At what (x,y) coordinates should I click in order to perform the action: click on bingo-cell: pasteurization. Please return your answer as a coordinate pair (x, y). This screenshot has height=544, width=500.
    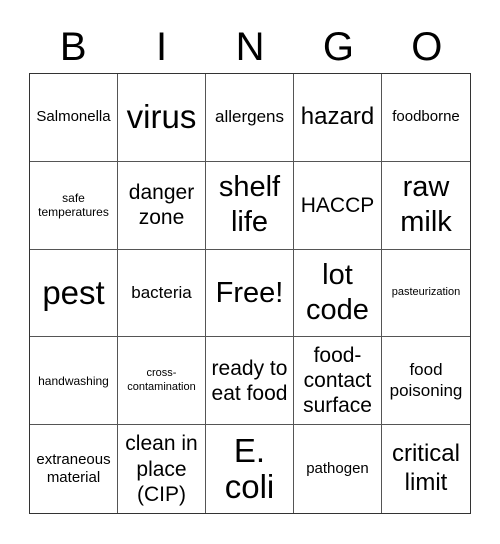
    Looking at the image, I should click on (426, 294).